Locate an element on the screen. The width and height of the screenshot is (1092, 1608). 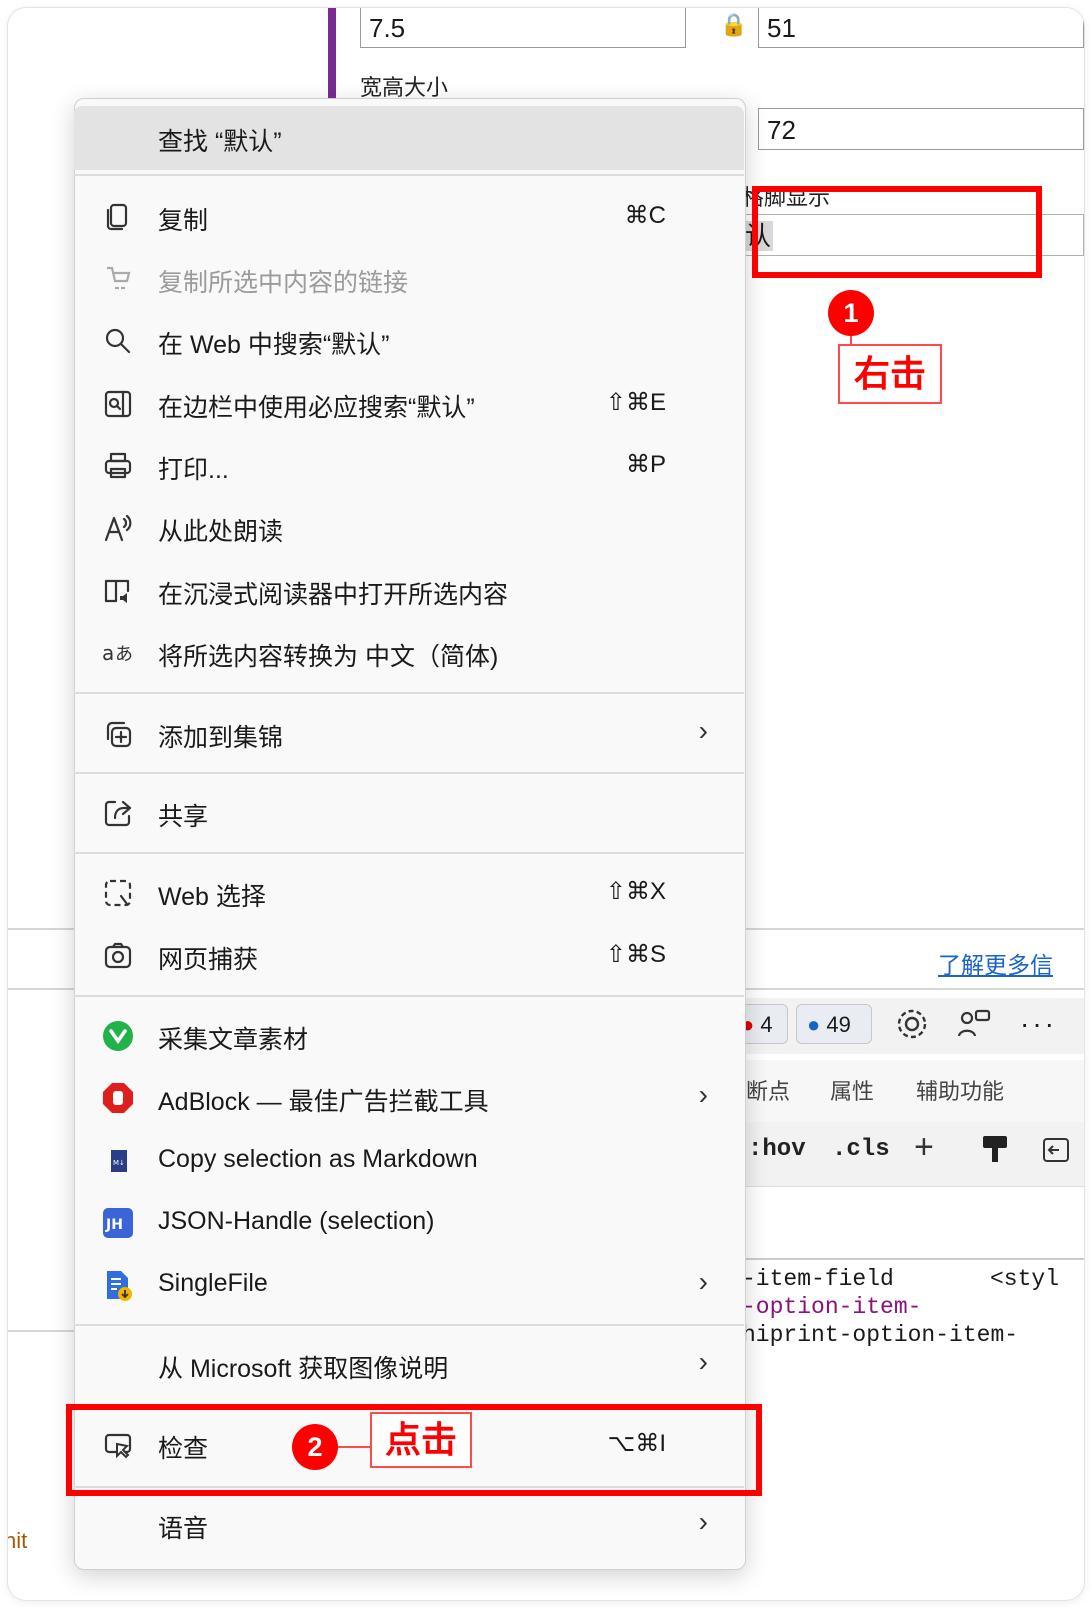
menu-item-item-17: 从 Microsoft 获取图像说明 › is located at coordinates (409, 1365).